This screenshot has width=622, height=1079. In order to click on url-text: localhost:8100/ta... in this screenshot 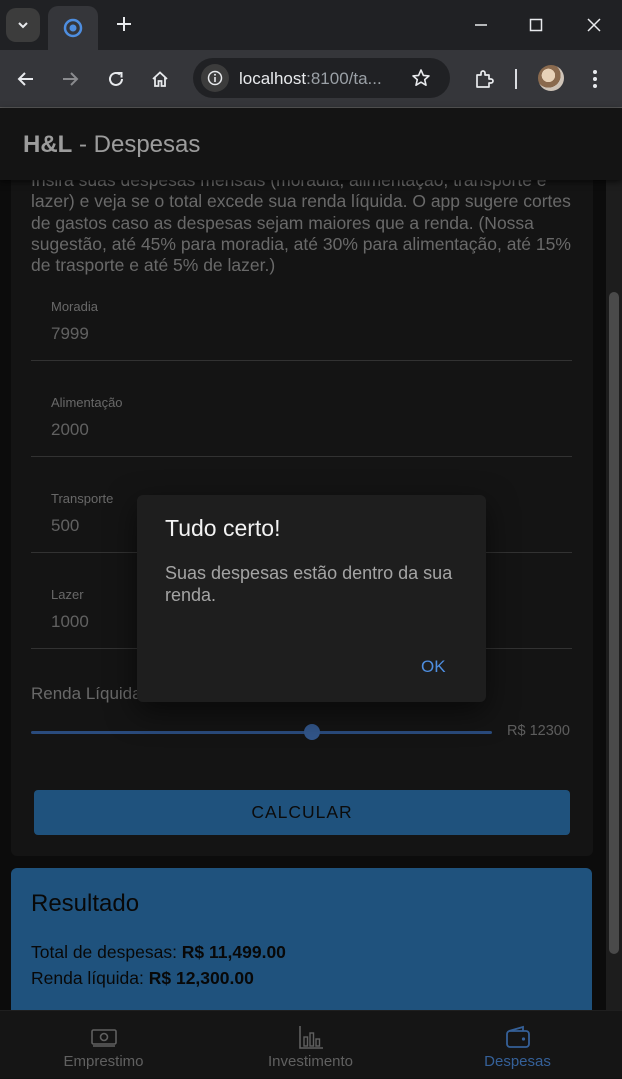, I will do `click(310, 79)`.